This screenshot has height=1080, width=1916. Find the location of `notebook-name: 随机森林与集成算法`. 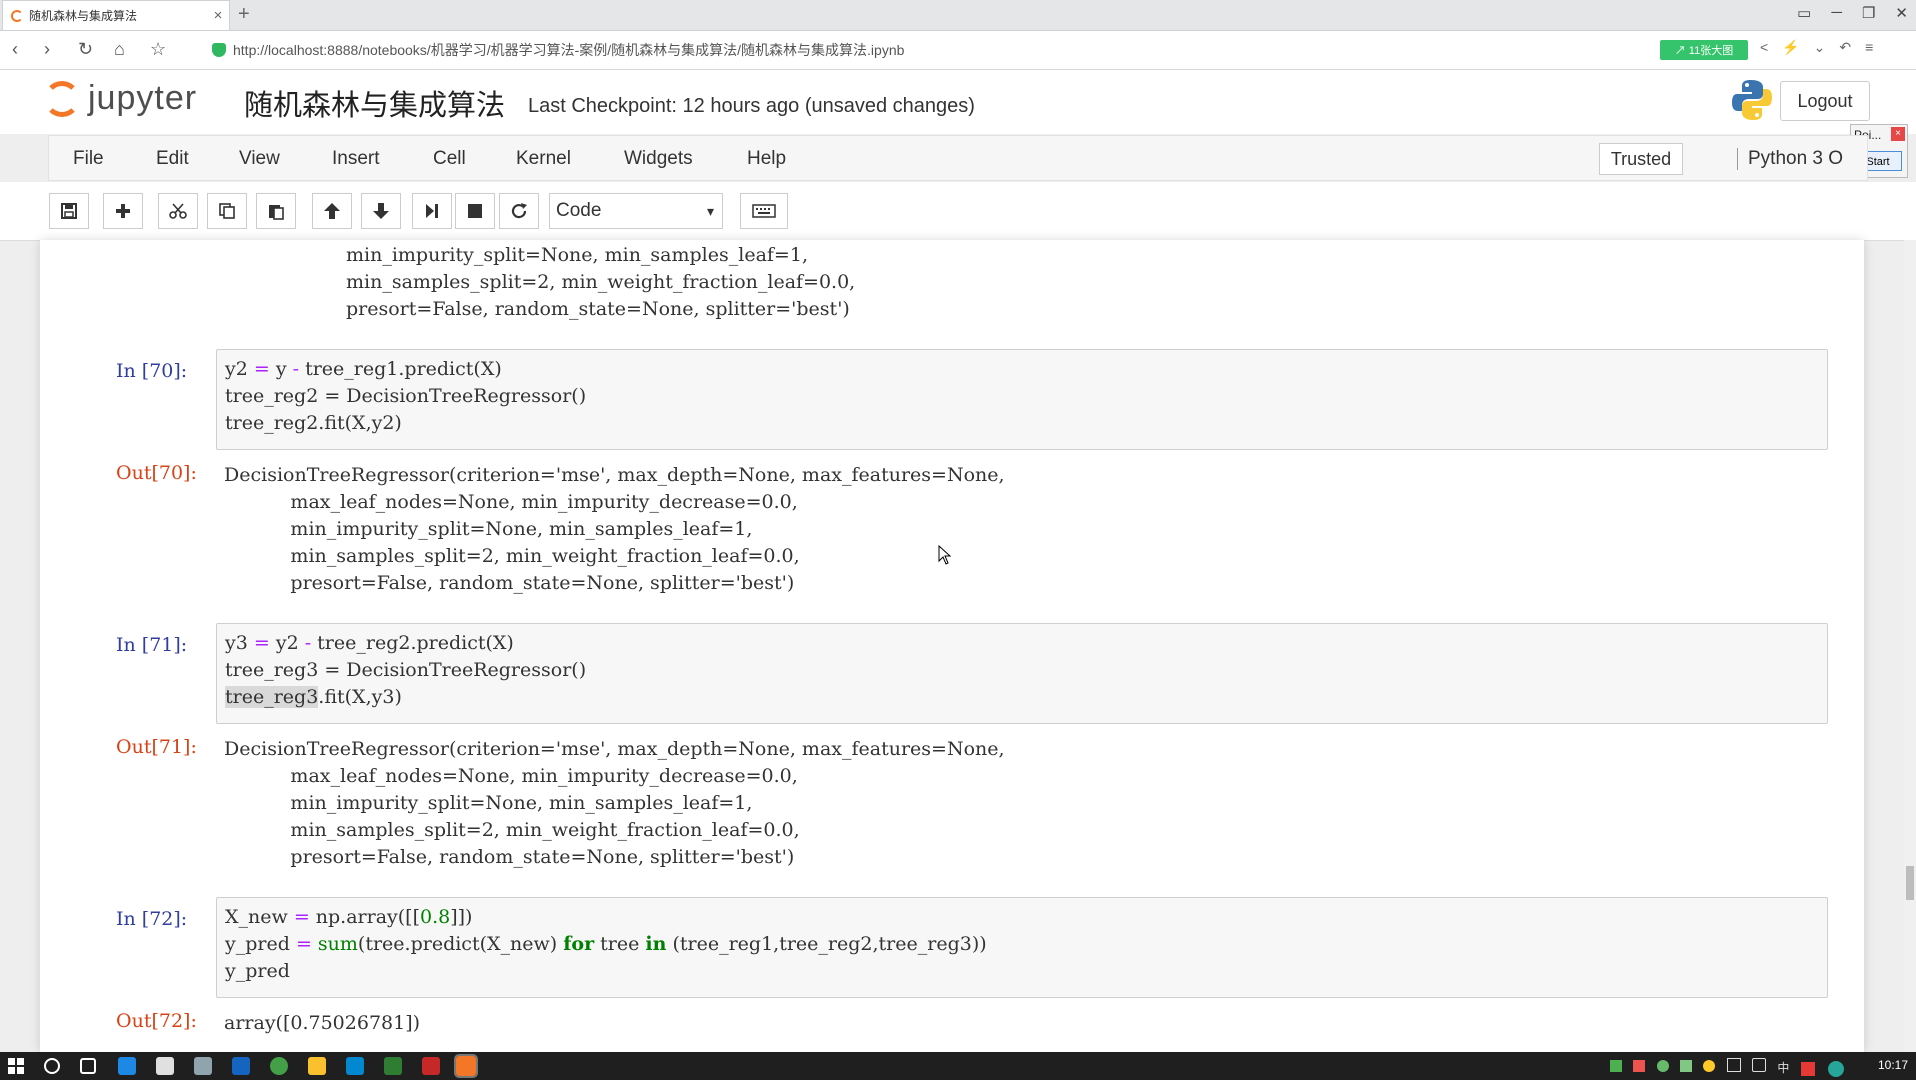

notebook-name: 随机森林与集成算法 is located at coordinates (374, 103).